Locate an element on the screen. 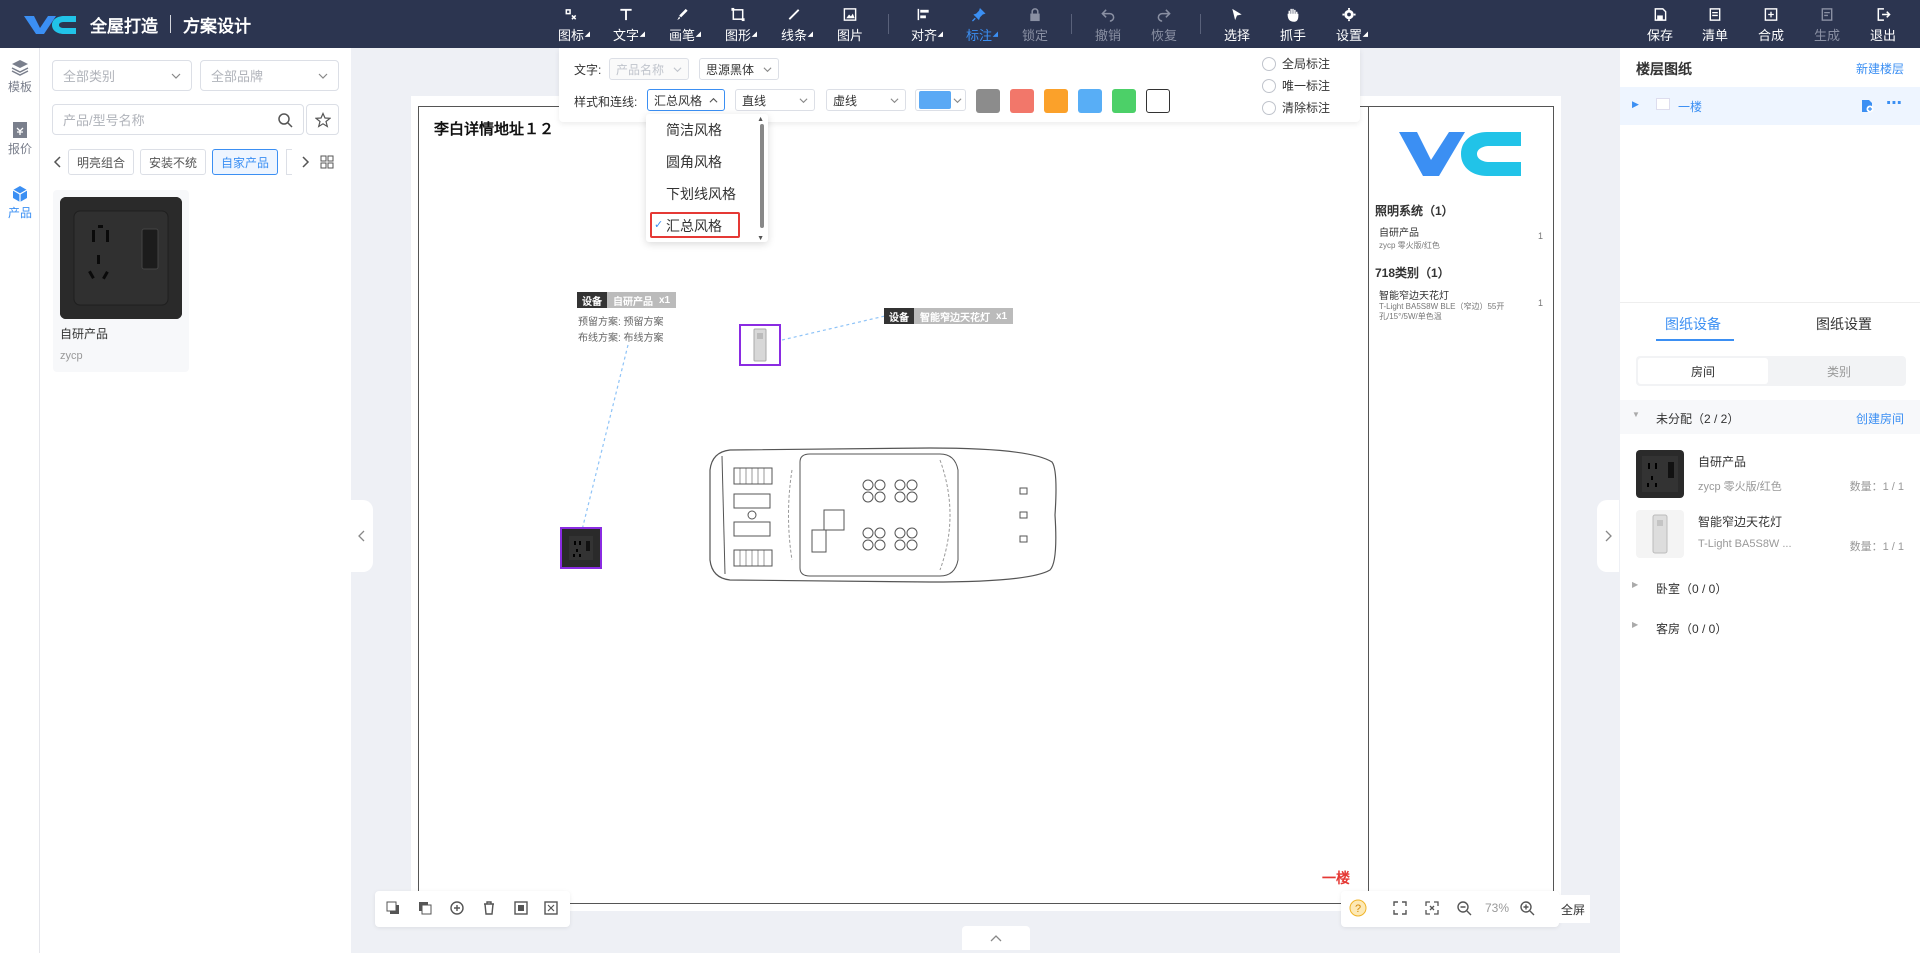  exit-label: 退出 is located at coordinates (1882, 35).